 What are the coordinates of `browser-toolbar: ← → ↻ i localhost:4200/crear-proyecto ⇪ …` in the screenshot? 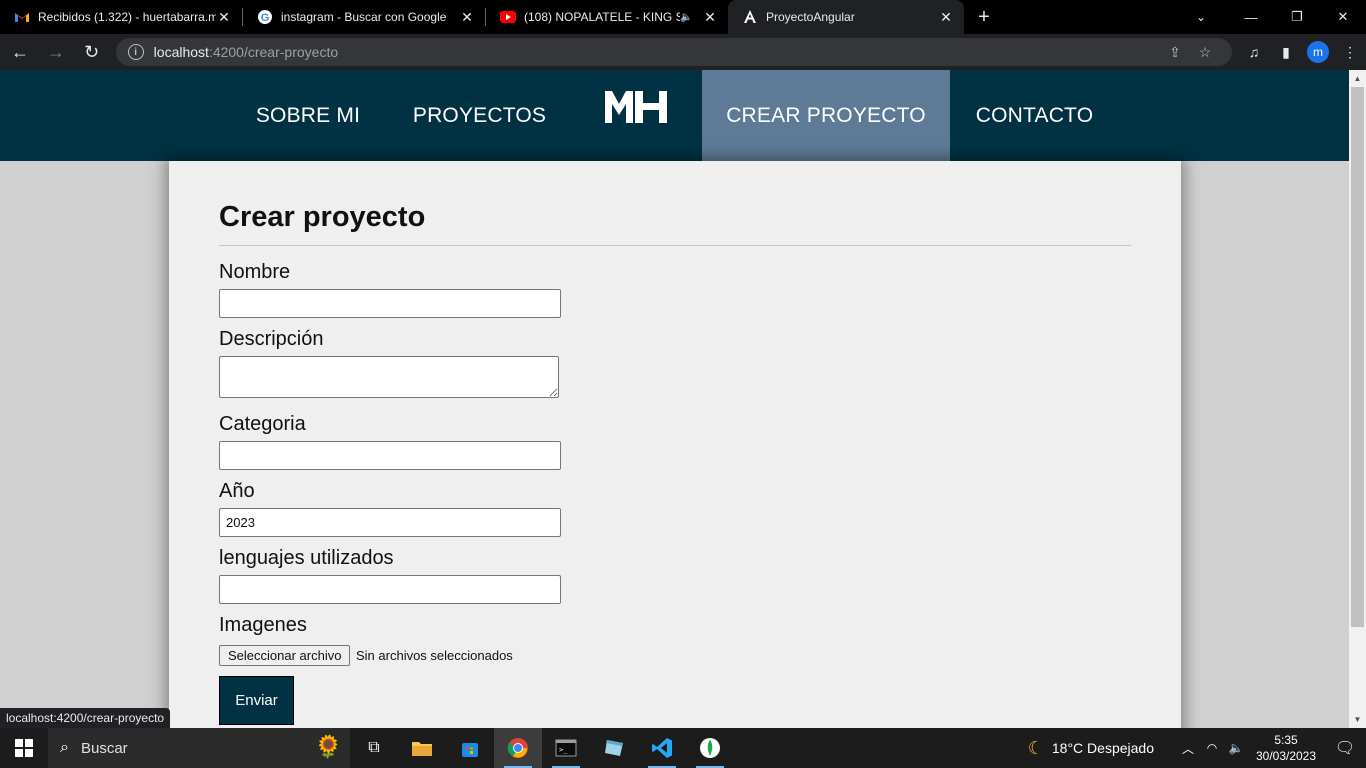 It's located at (683, 52).